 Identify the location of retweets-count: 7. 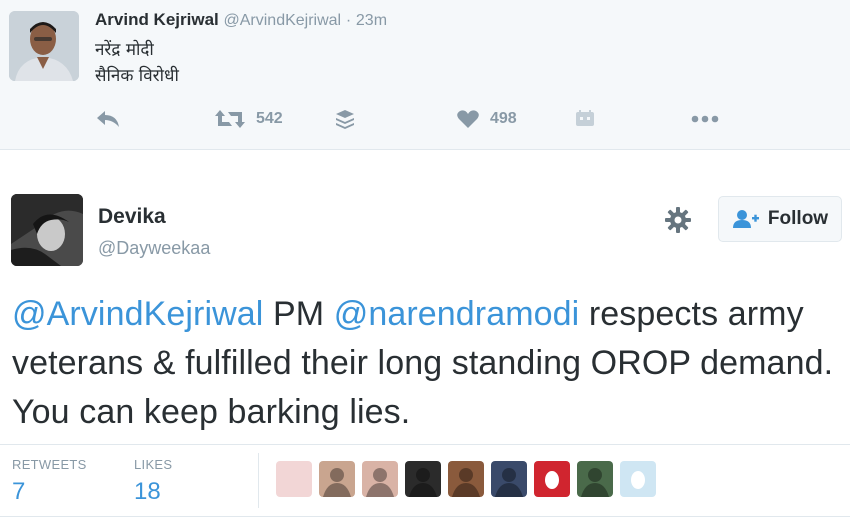
(18, 492).